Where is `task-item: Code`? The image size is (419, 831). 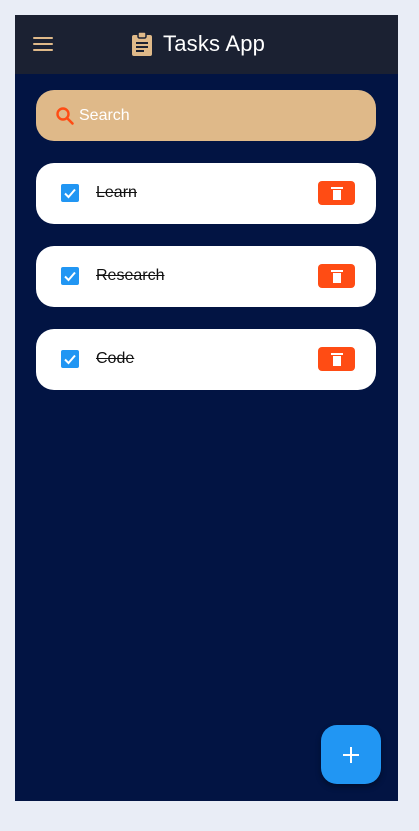
task-item: Code is located at coordinates (206, 359).